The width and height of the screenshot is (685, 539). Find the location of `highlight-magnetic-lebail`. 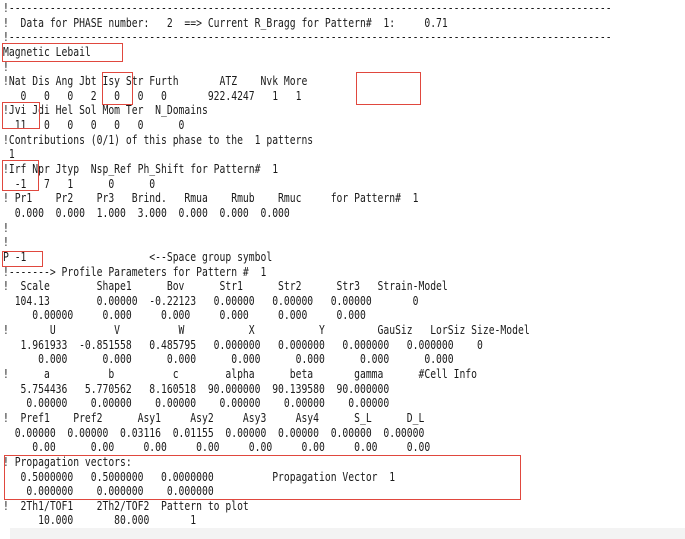

highlight-magnetic-lebail is located at coordinates (62, 52).